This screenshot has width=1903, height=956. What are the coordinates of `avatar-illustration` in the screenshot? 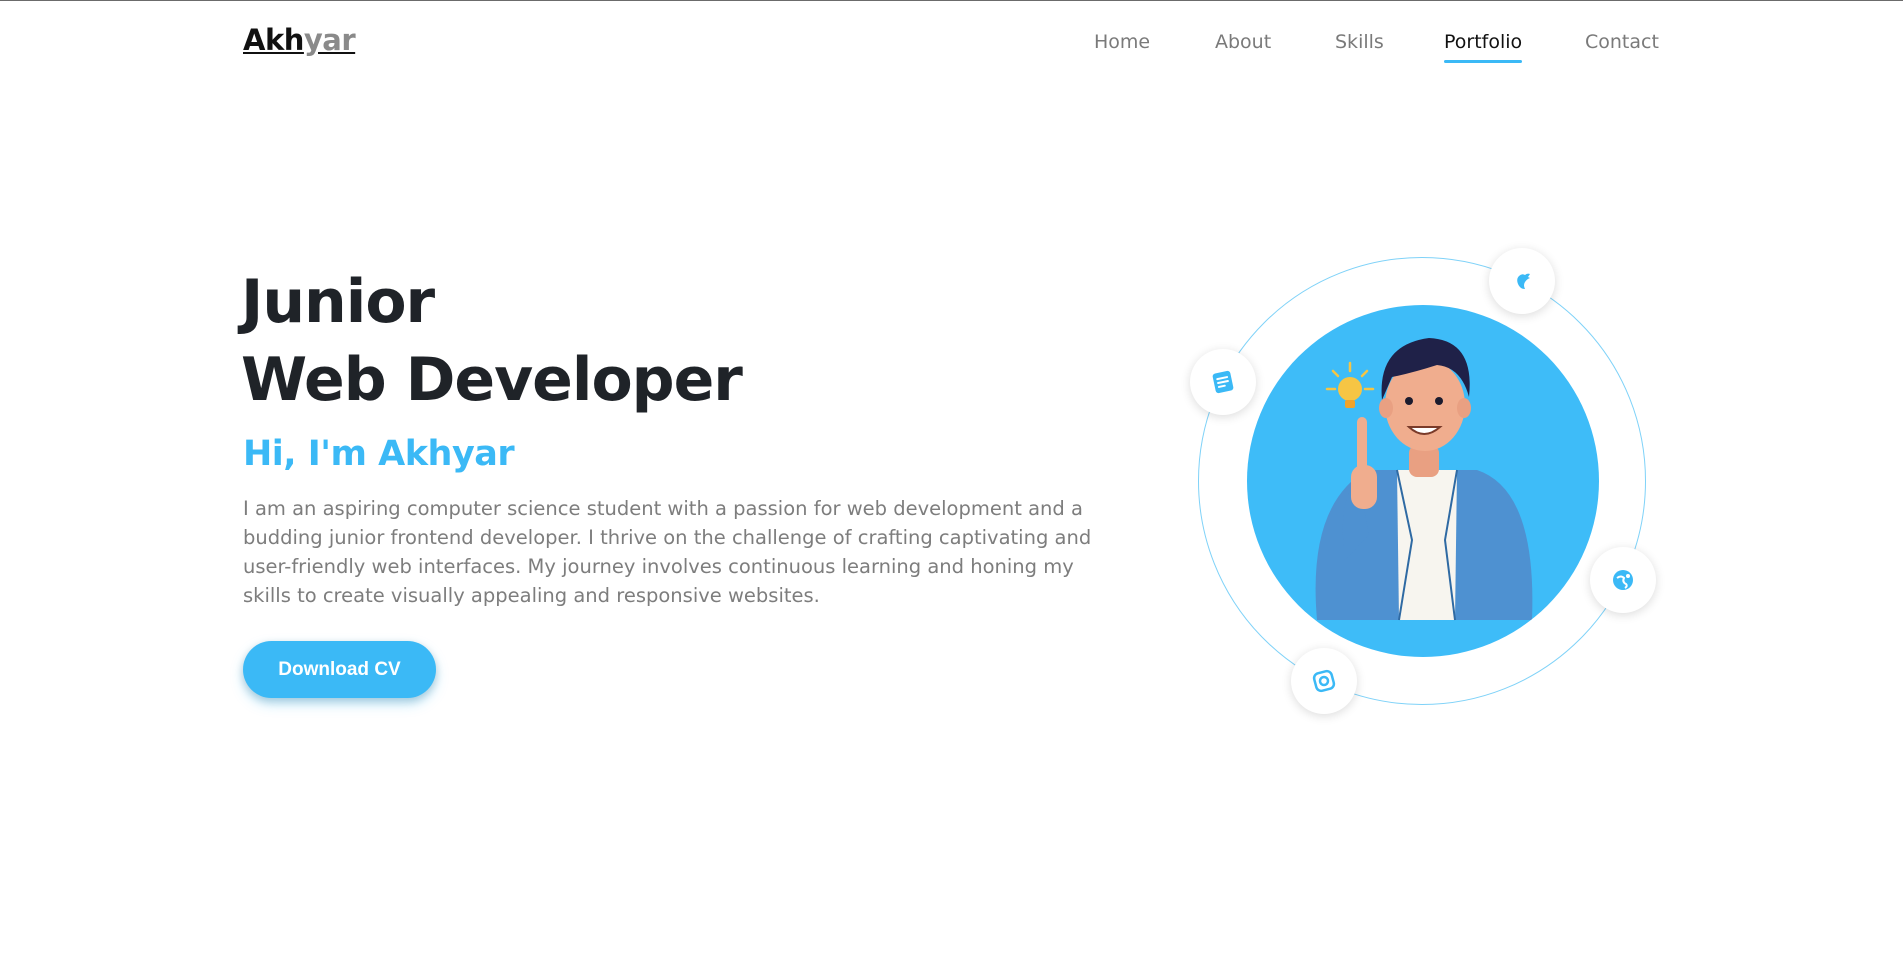 It's located at (1423, 481).